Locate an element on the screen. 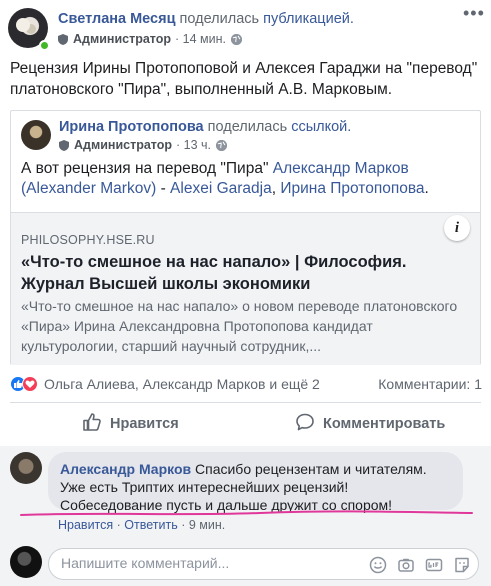 The width and height of the screenshot is (491, 586). comment-composer is located at coordinates (263, 564).